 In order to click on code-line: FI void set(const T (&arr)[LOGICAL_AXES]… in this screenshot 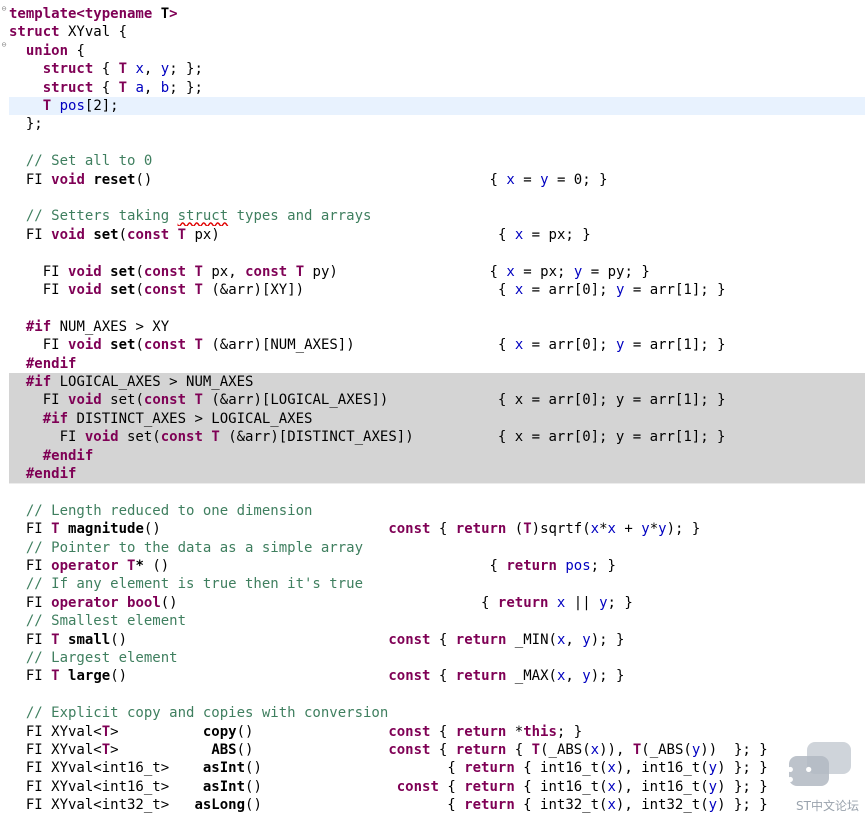, I will do `click(437, 400)`.